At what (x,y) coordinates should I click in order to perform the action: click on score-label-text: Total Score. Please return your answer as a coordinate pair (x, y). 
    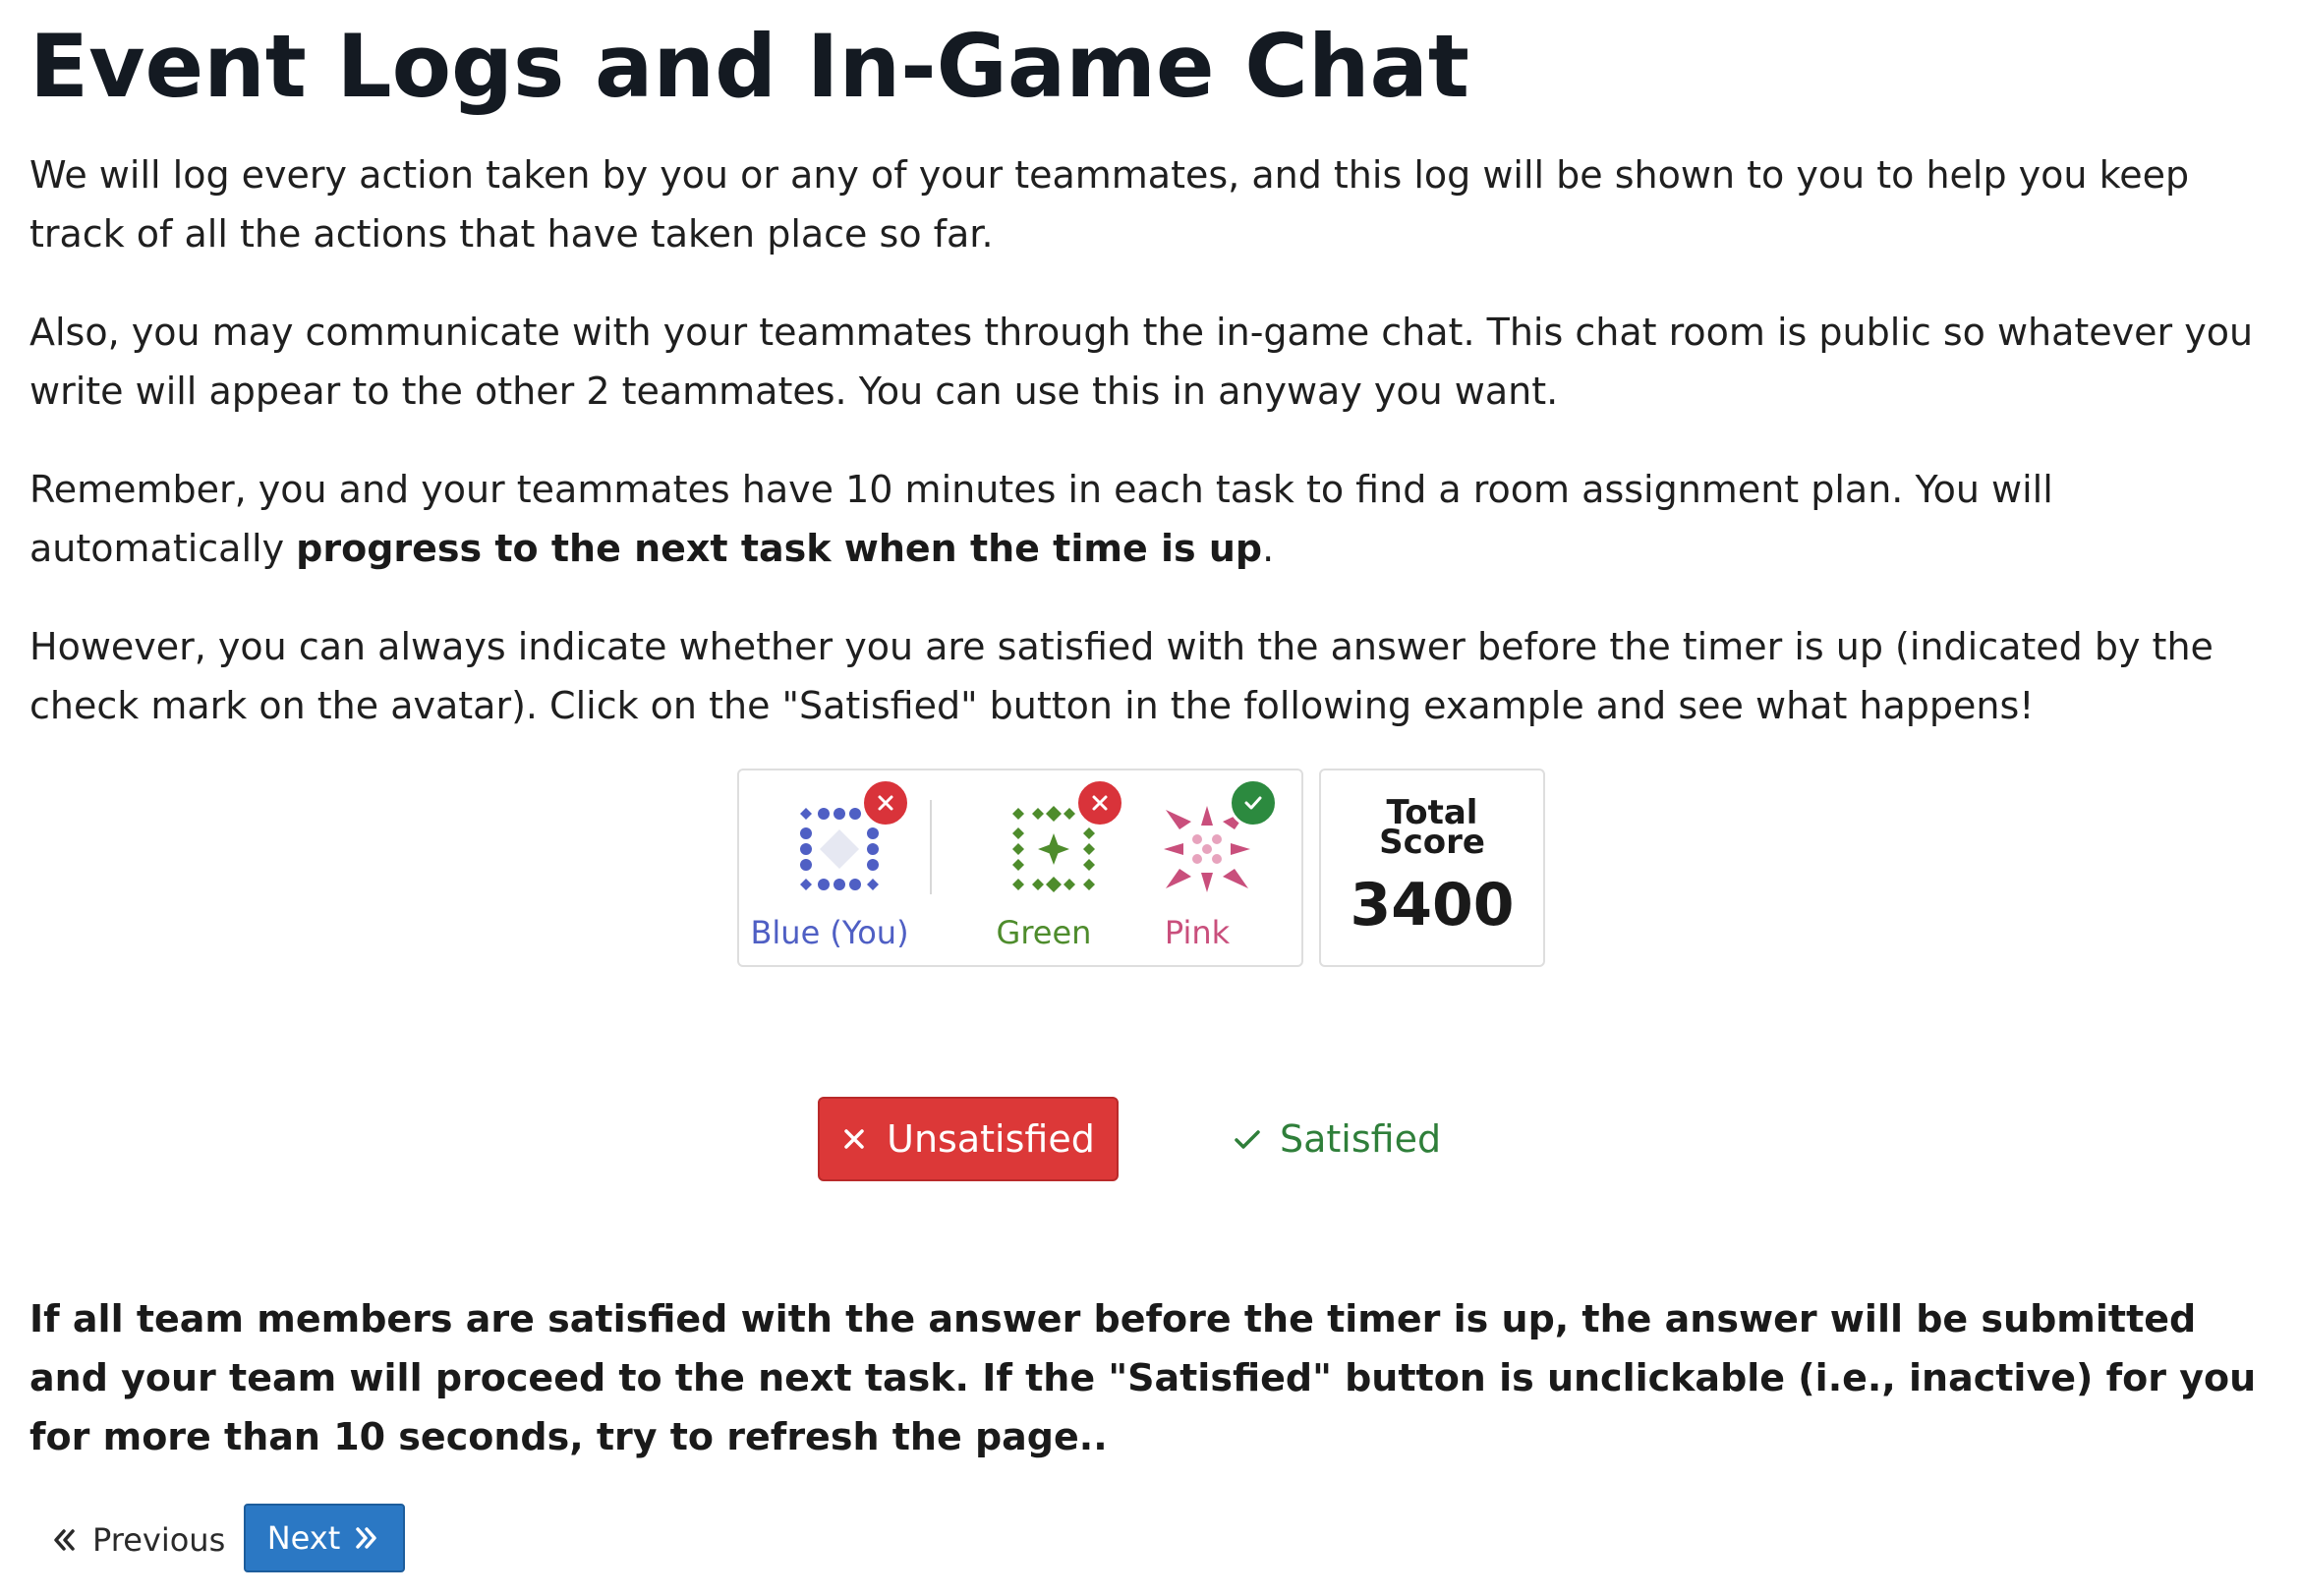
    Looking at the image, I should click on (1432, 827).